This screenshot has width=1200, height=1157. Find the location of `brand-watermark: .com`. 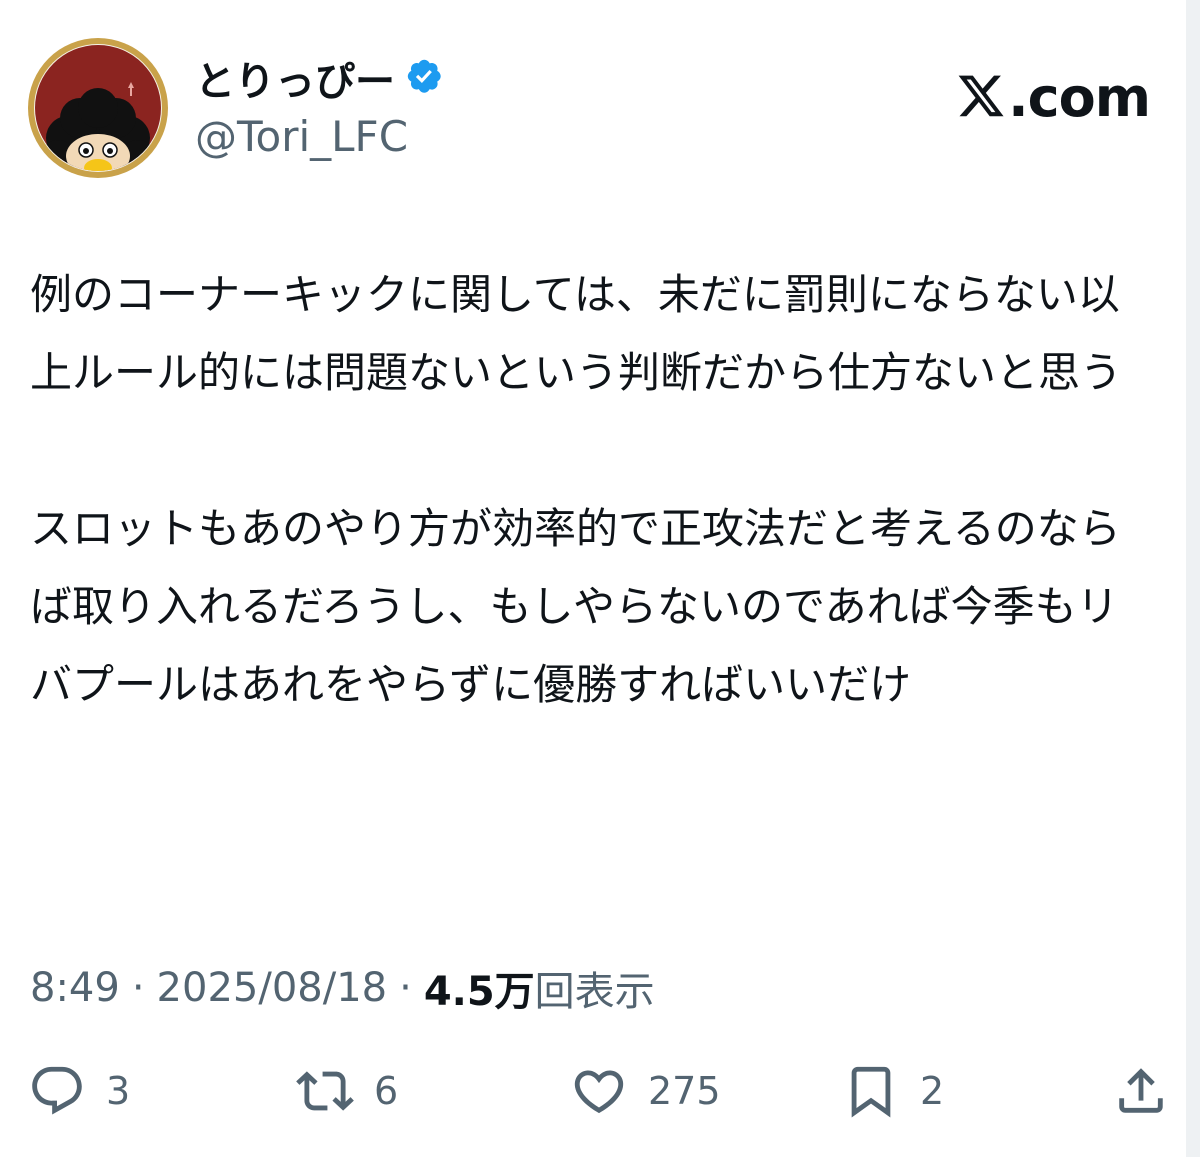

brand-watermark: .com is located at coordinates (1053, 97).